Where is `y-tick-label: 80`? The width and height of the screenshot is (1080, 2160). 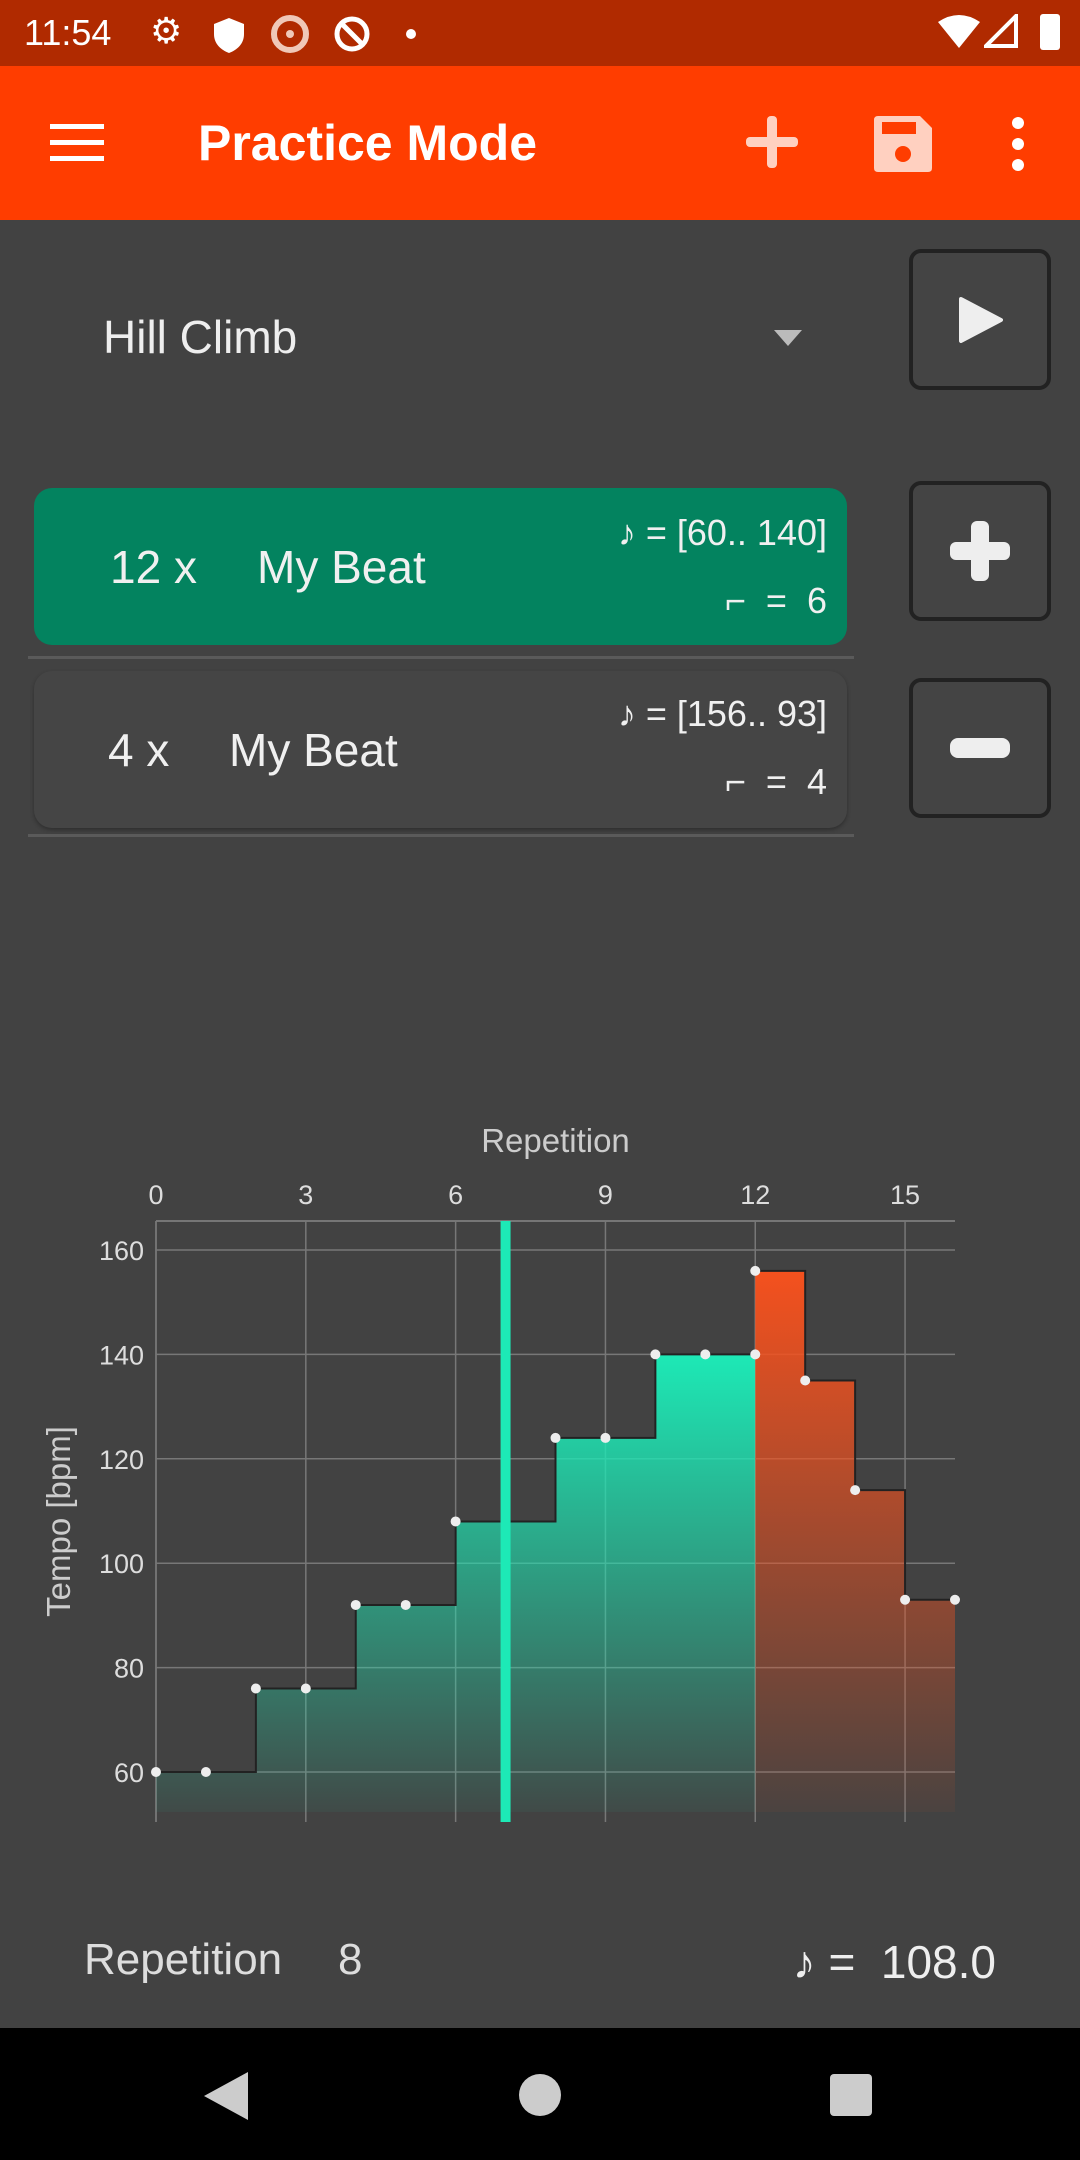 y-tick-label: 80 is located at coordinates (129, 1669).